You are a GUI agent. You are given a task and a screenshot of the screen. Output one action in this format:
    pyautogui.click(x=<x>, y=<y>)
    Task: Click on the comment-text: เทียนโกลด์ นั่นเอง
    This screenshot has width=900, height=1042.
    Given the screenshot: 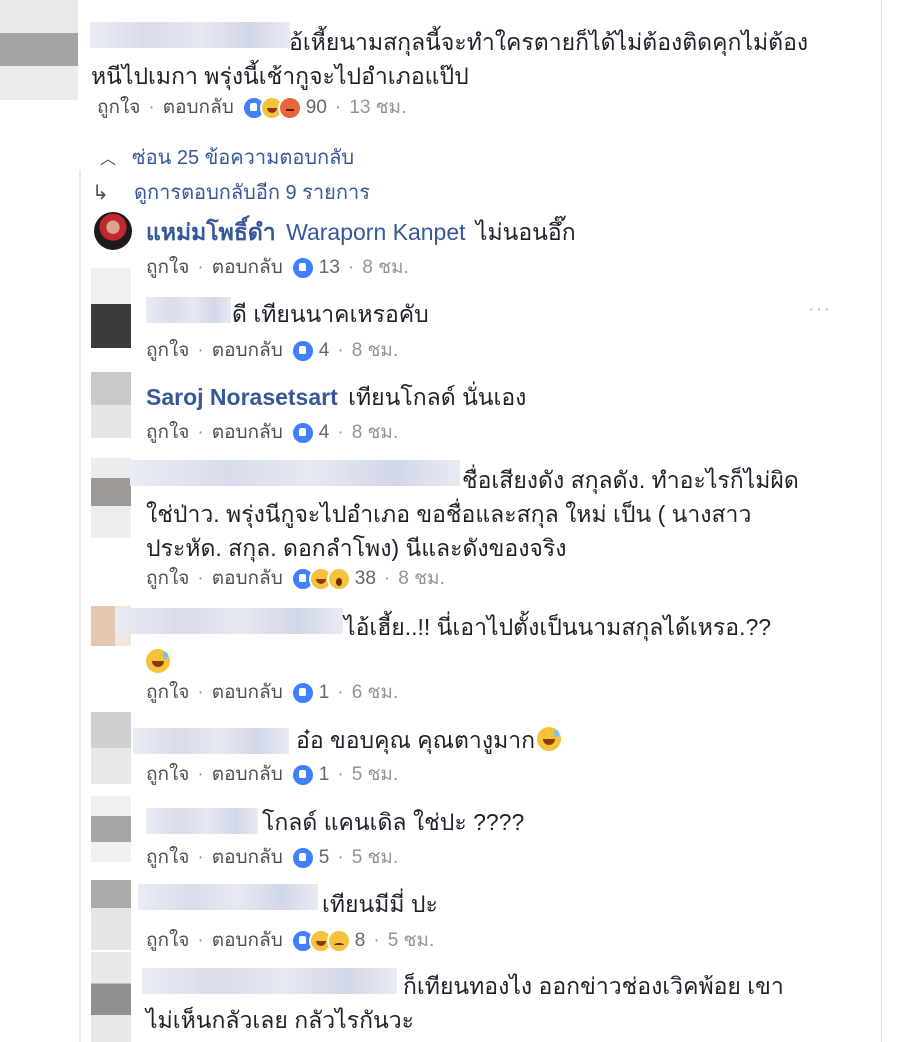 What is the action you would take?
    pyautogui.click(x=437, y=397)
    